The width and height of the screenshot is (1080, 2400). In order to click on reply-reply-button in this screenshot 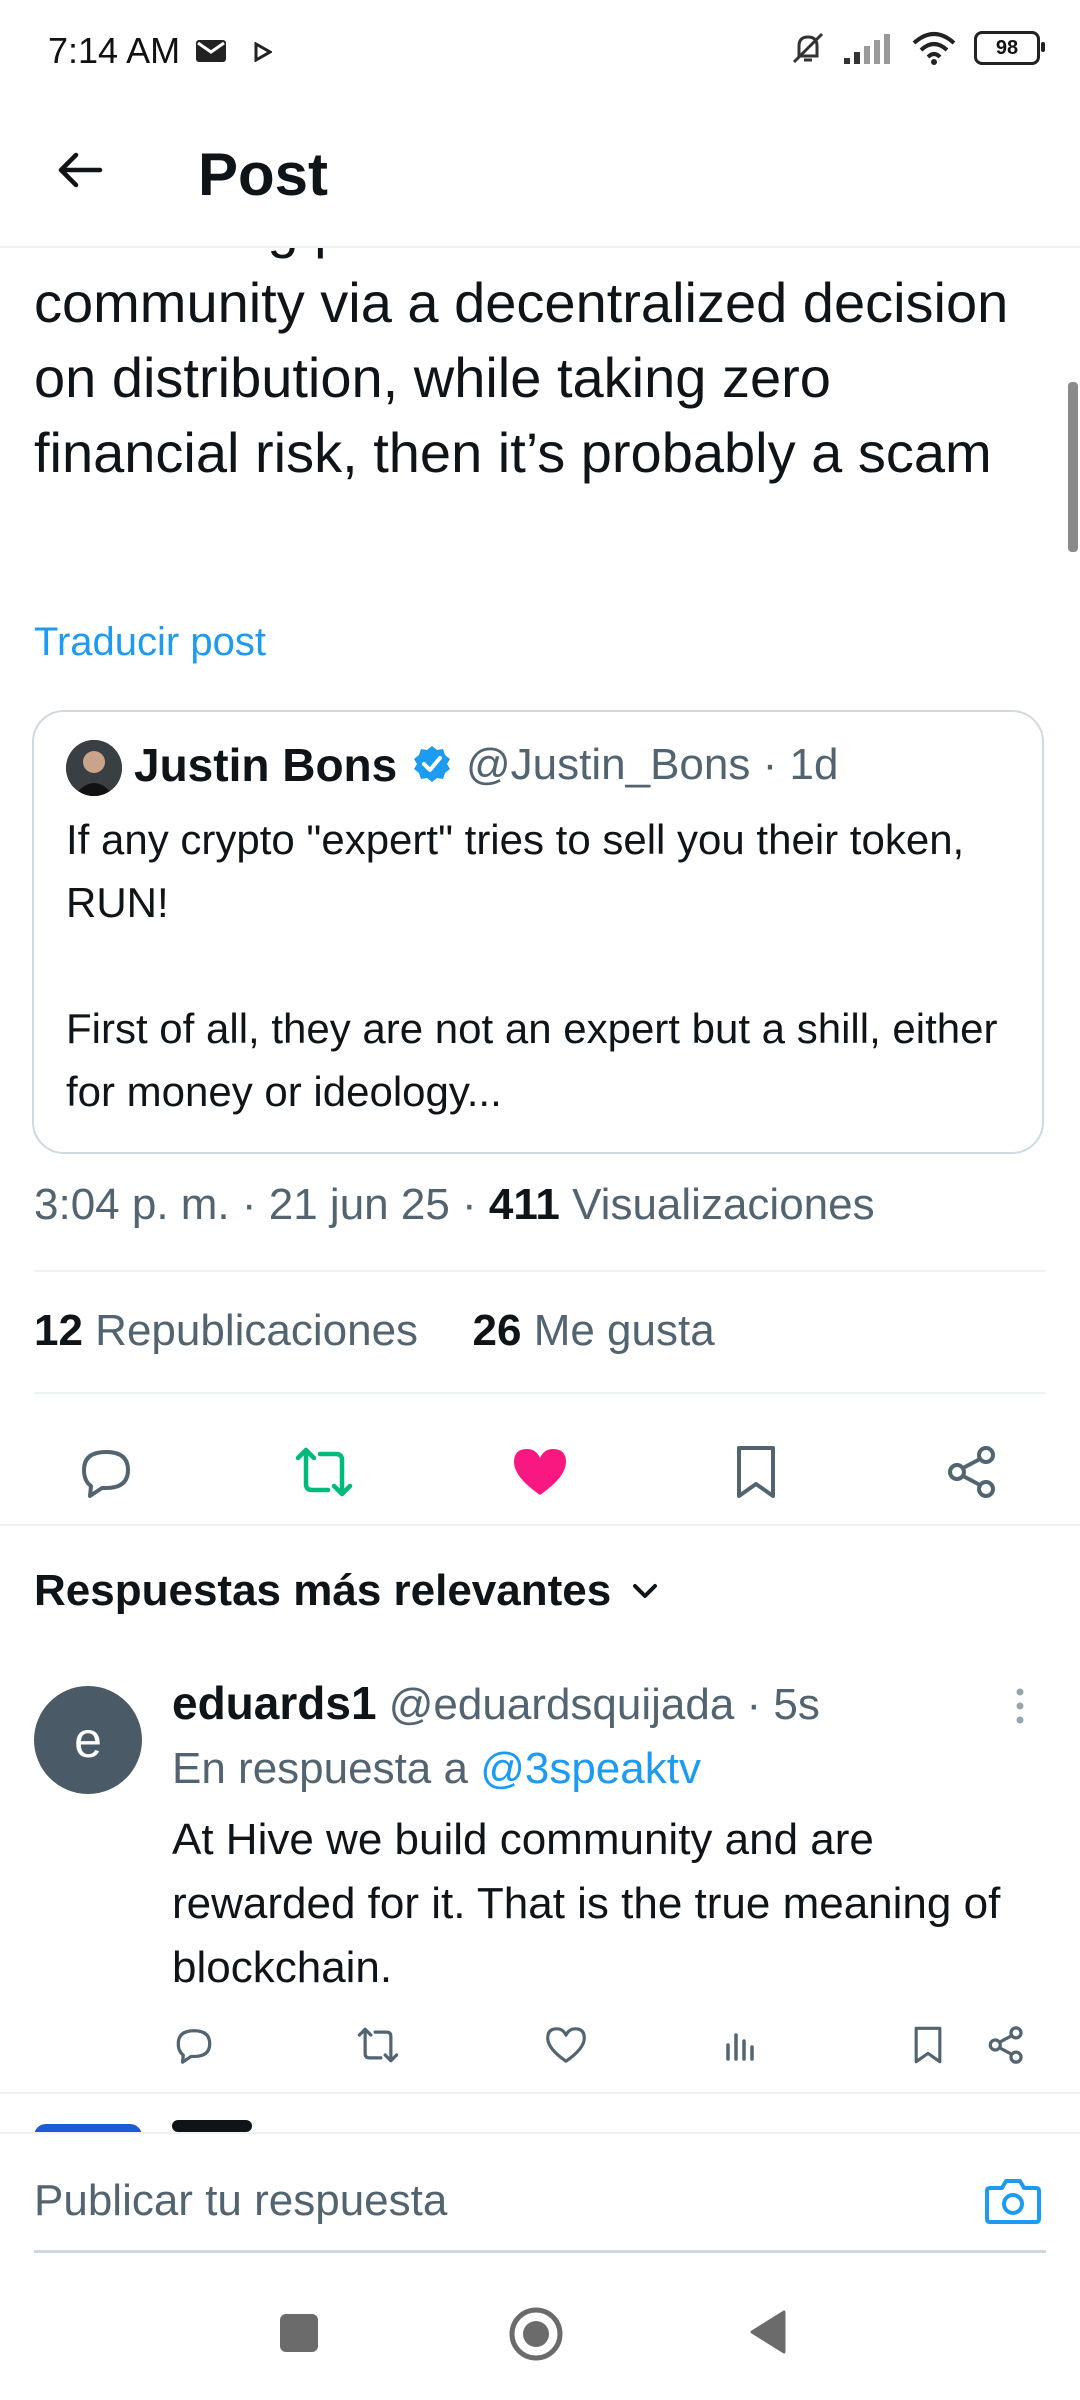, I will do `click(194, 2045)`.